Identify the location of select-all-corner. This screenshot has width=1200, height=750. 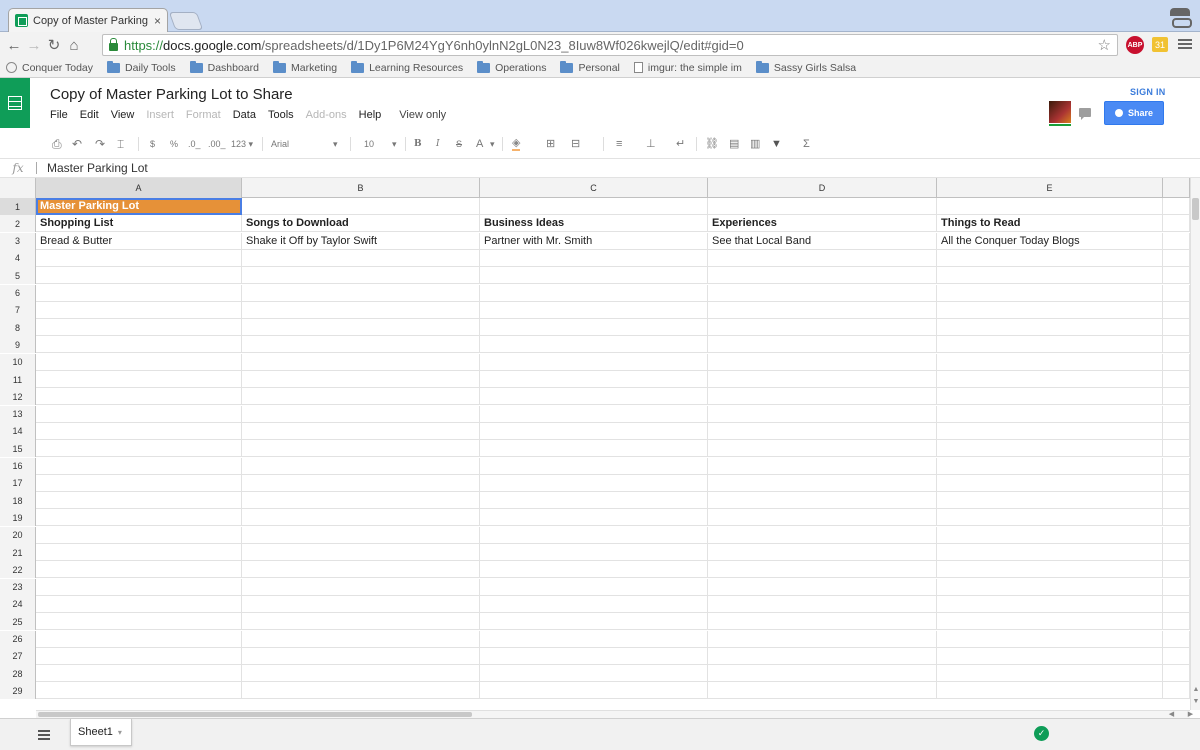
(18, 188).